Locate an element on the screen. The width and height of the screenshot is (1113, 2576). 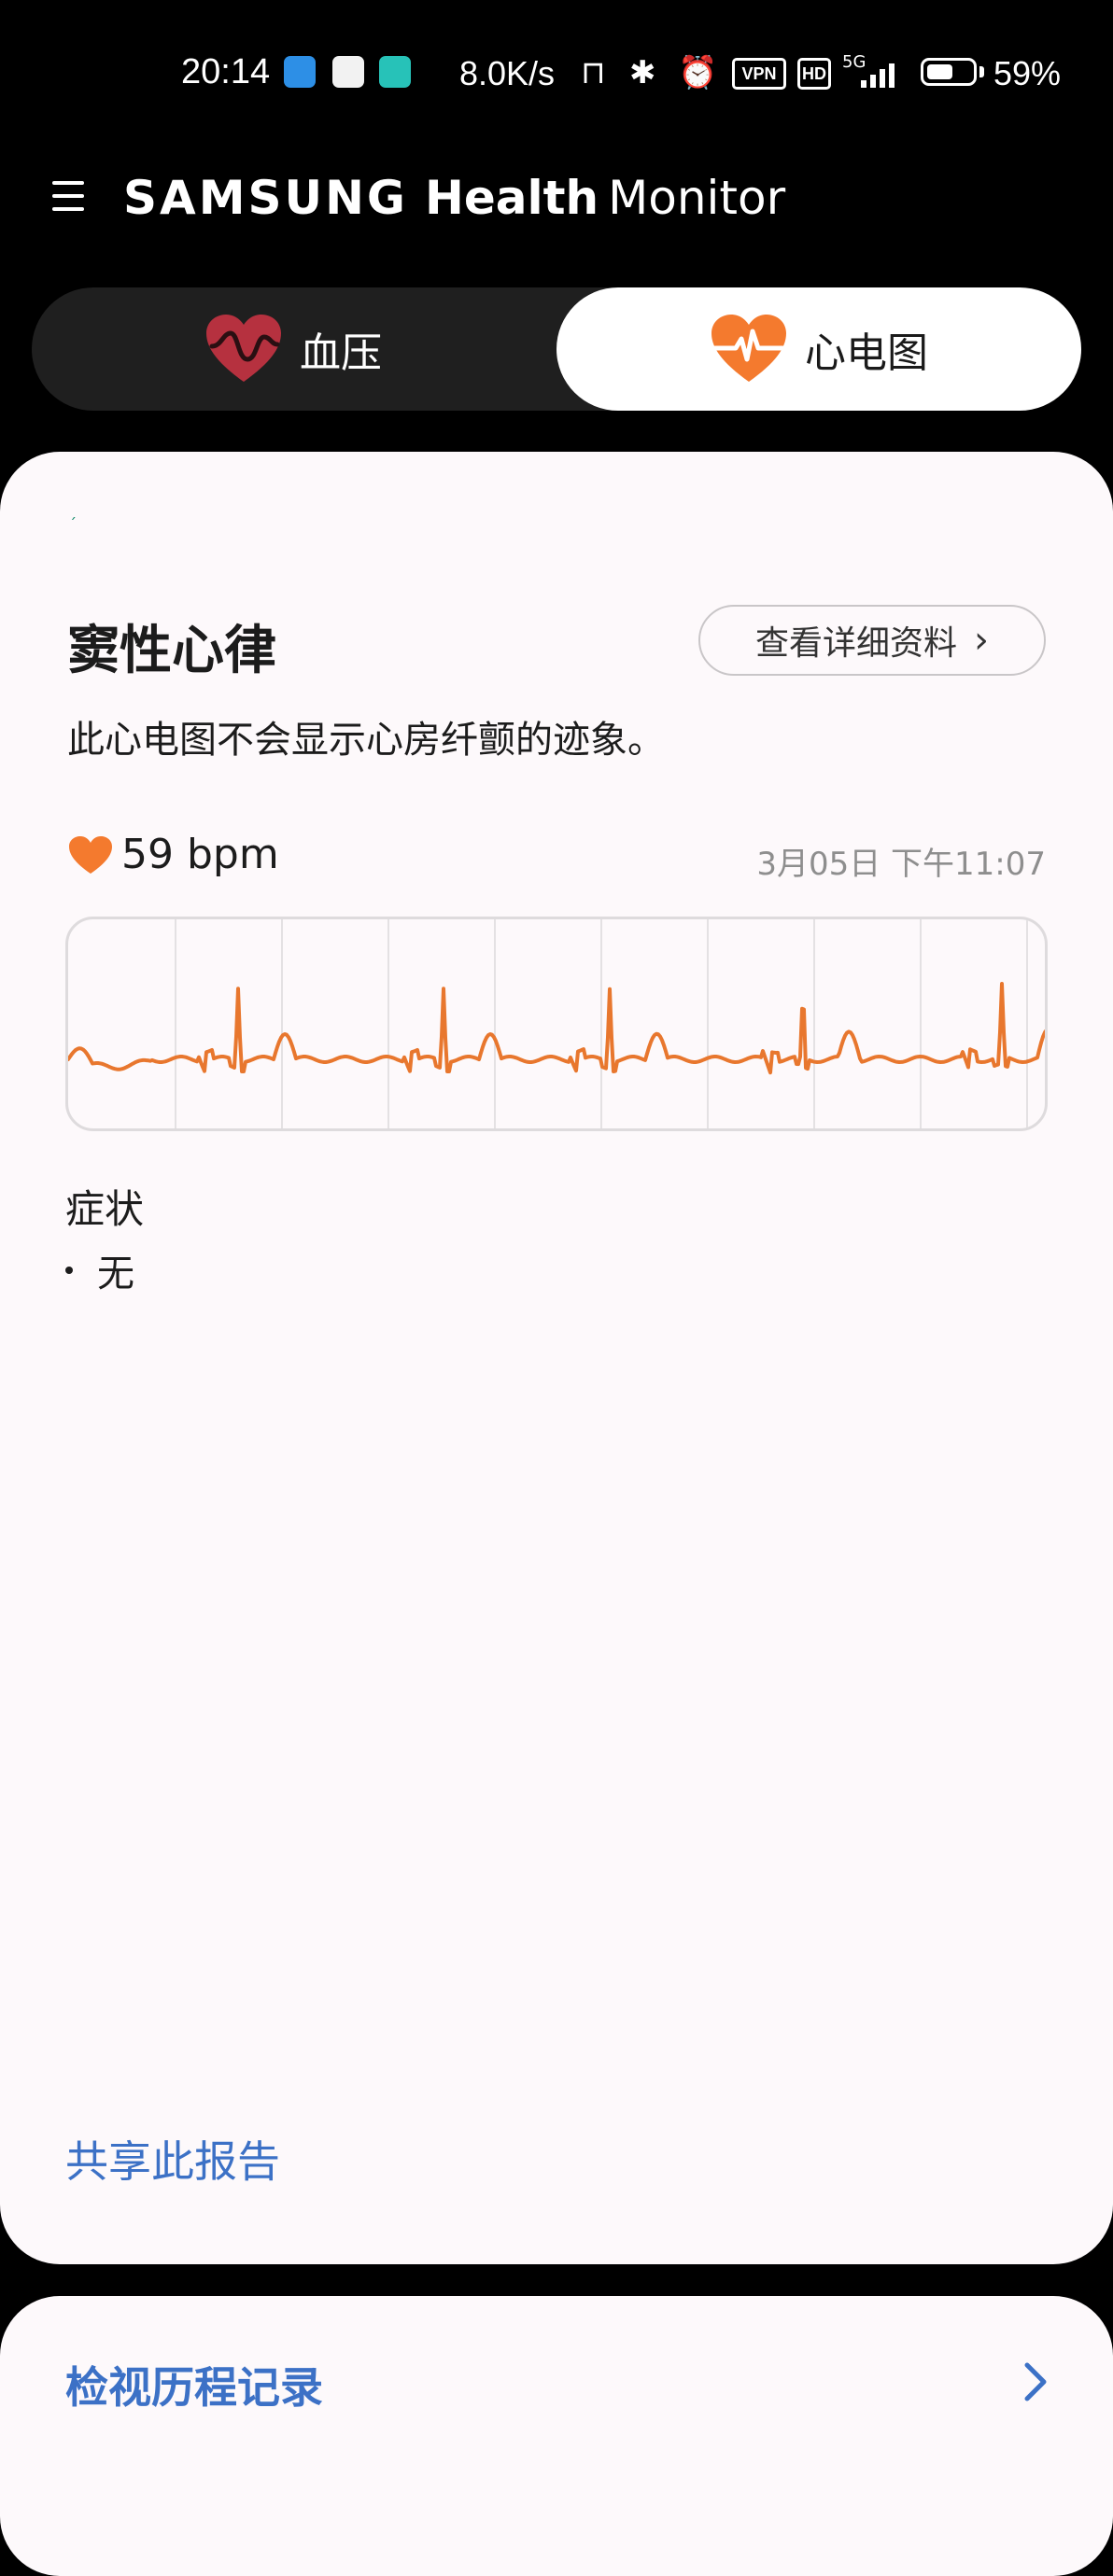
bullet is located at coordinates (69, 1270).